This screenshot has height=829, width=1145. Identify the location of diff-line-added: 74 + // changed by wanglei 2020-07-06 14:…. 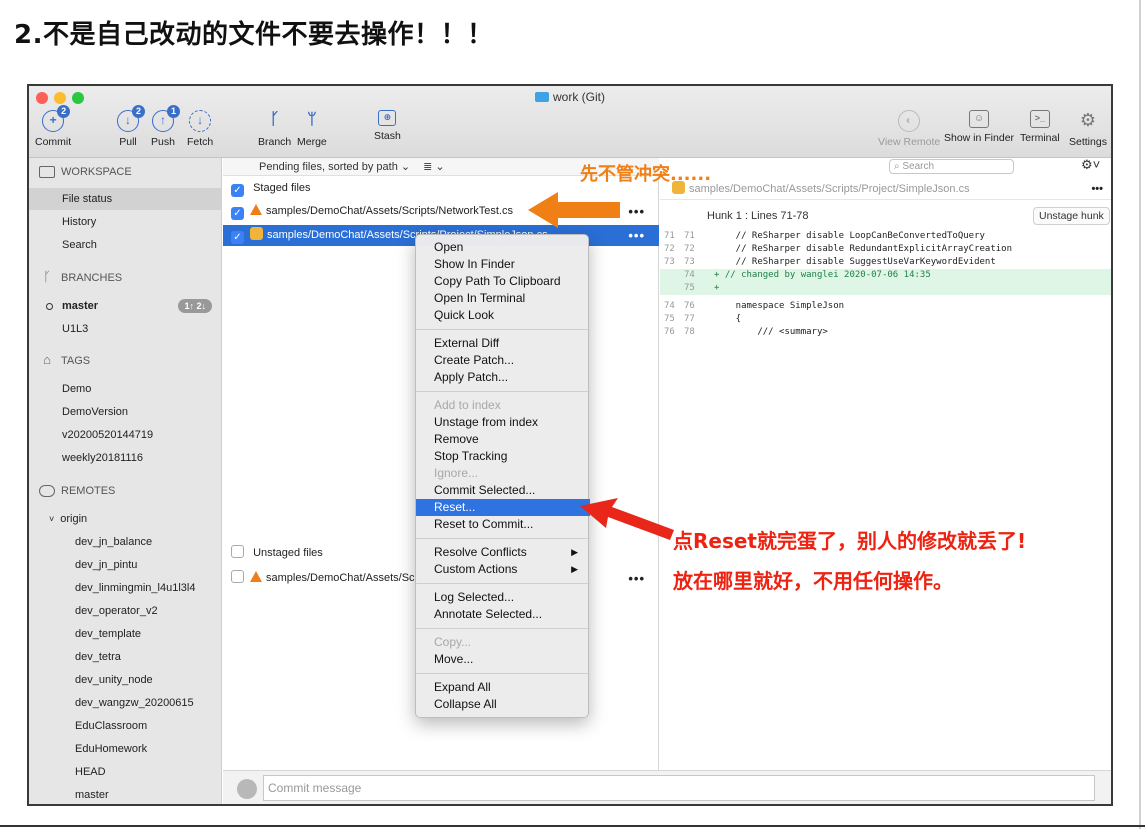
(885, 275).